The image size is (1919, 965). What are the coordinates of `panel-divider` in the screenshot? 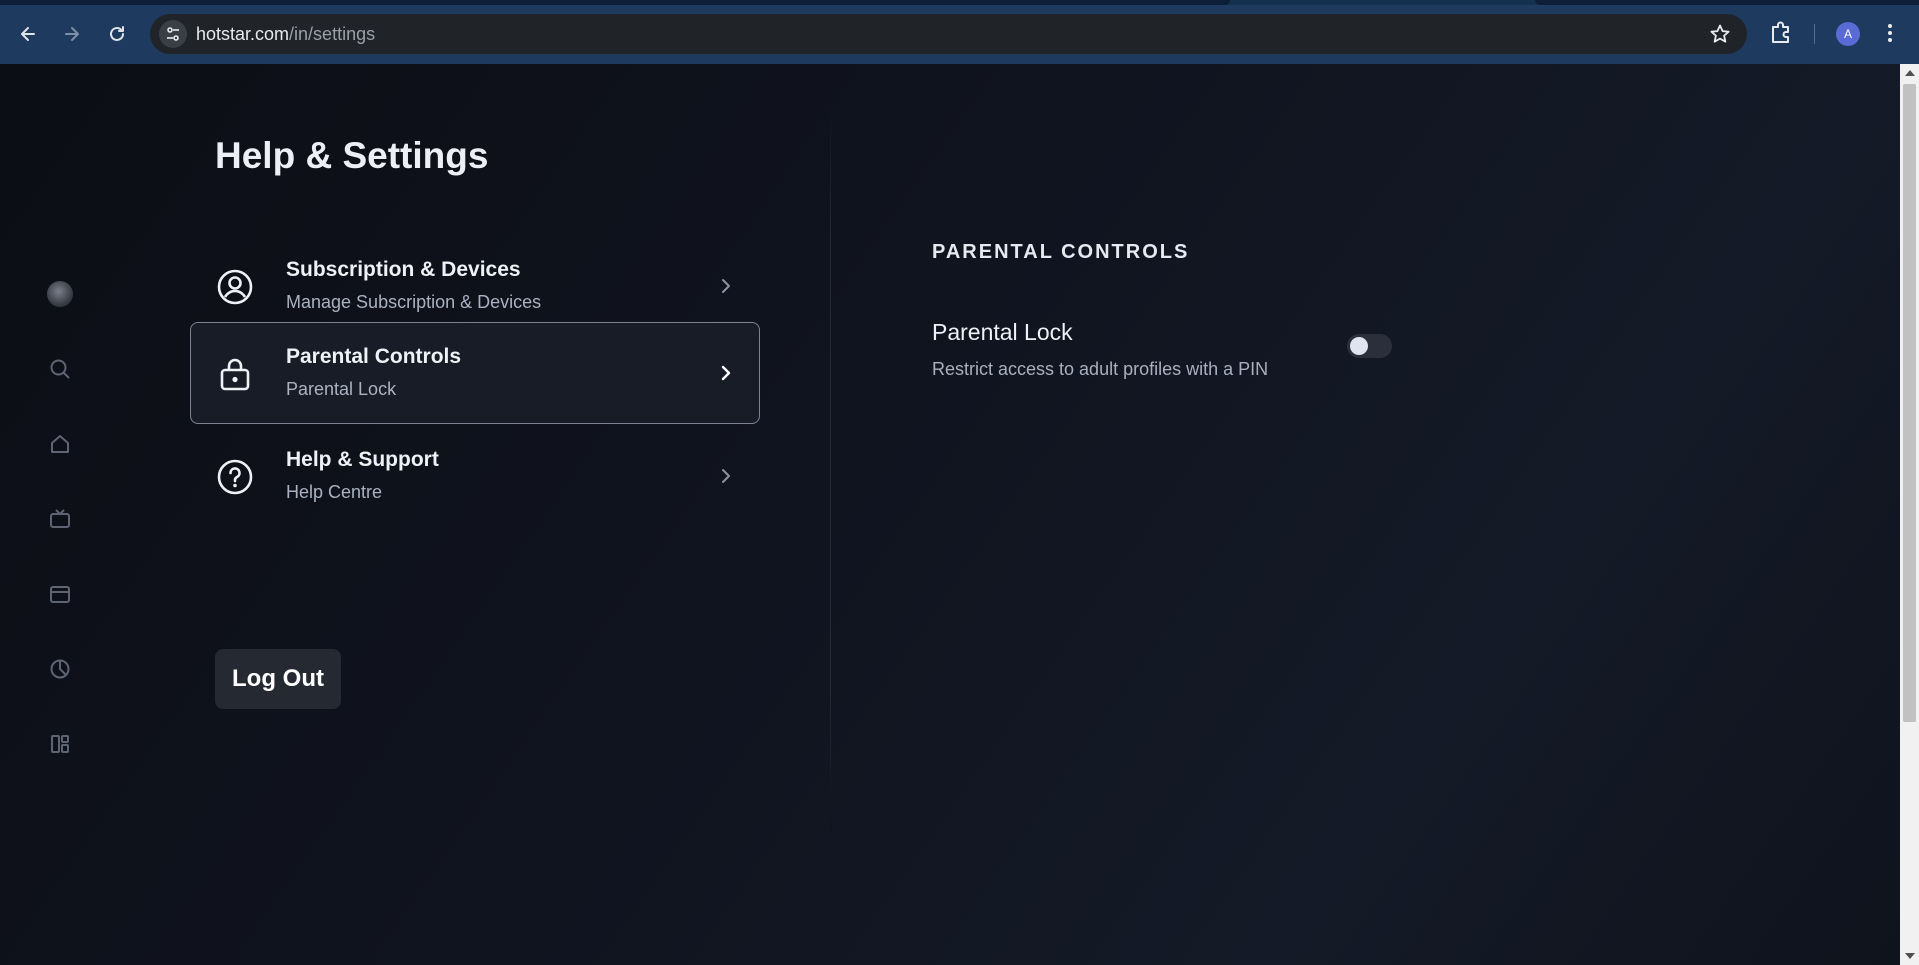 It's located at (830, 464).